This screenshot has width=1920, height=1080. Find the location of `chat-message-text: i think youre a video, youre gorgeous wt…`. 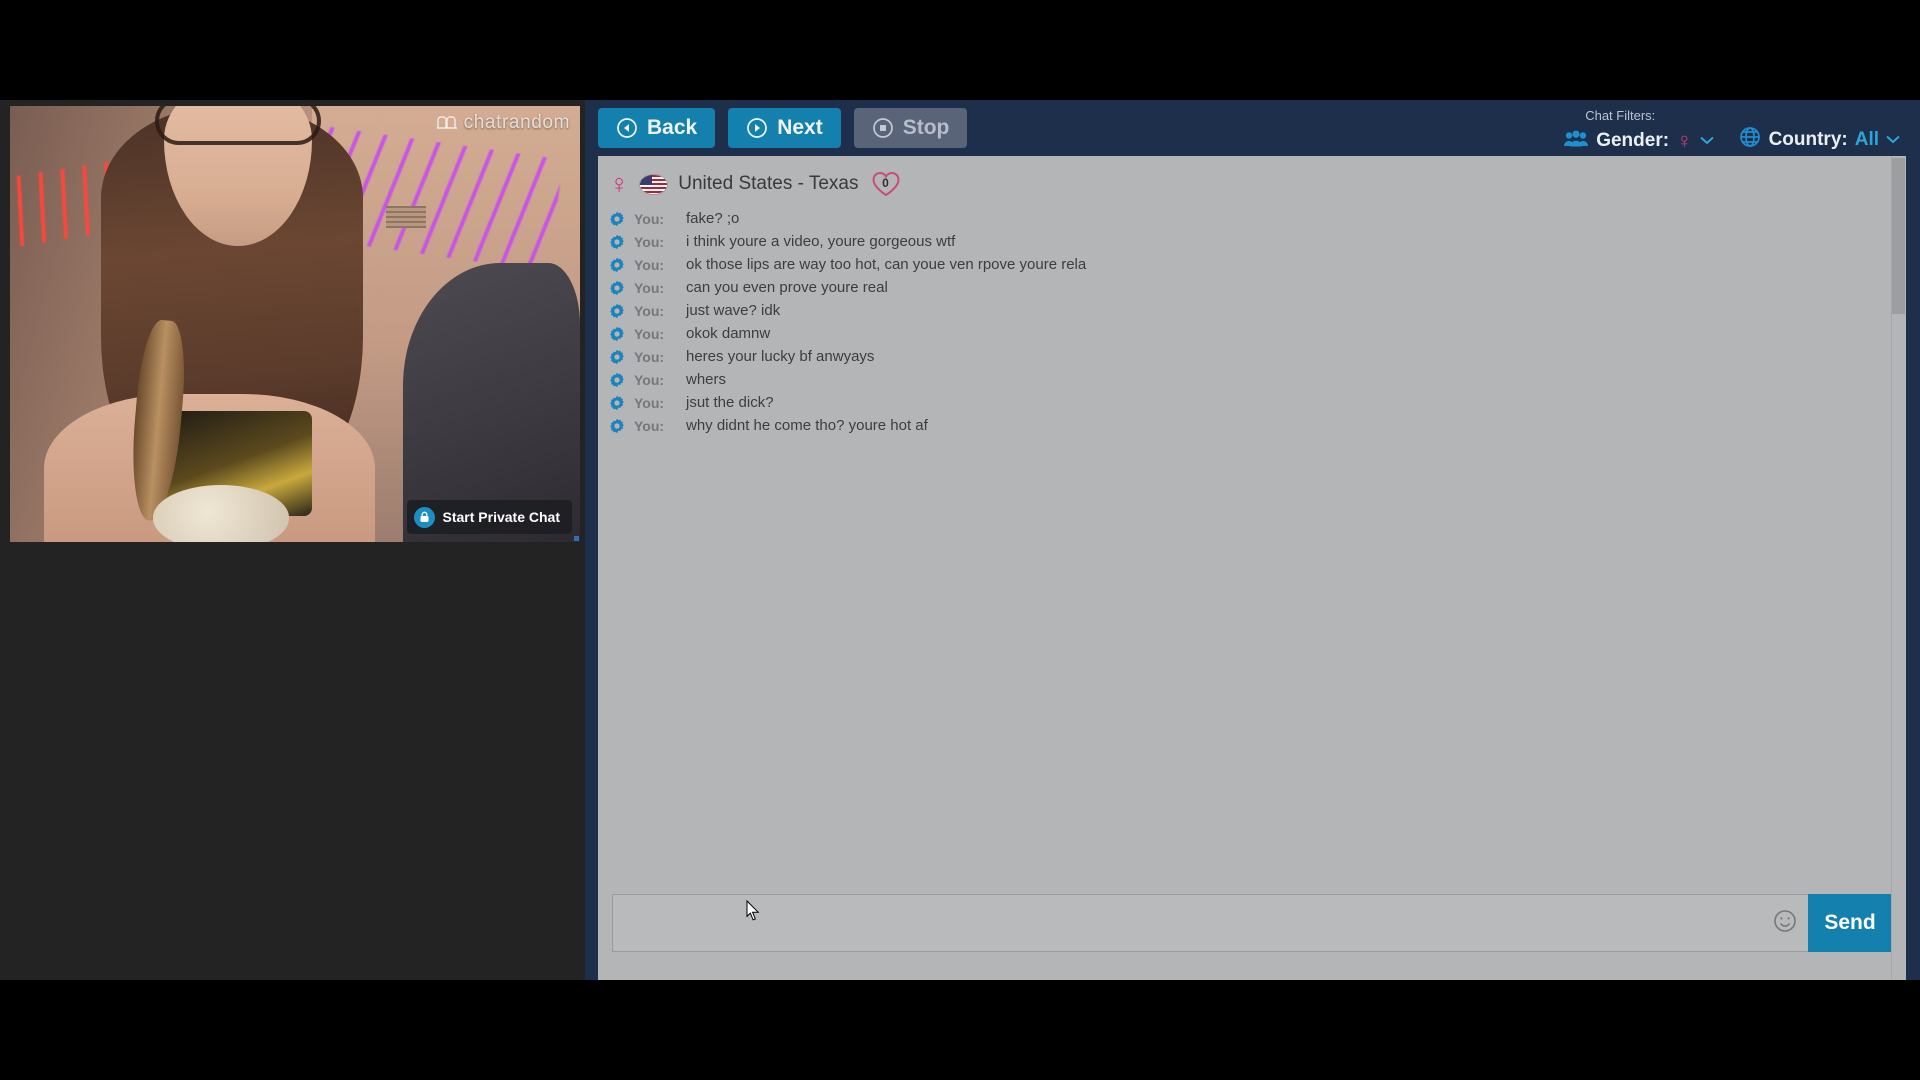

chat-message-text: i think youre a video, youre gorgeous wt… is located at coordinates (821, 241).